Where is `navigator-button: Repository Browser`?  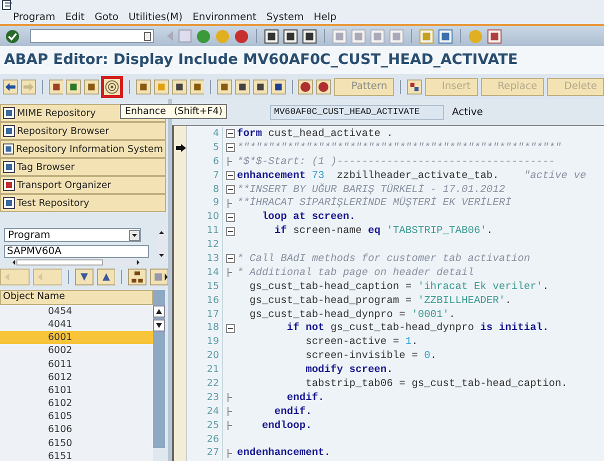
navigator-button: Repository Browser is located at coordinates (83, 131).